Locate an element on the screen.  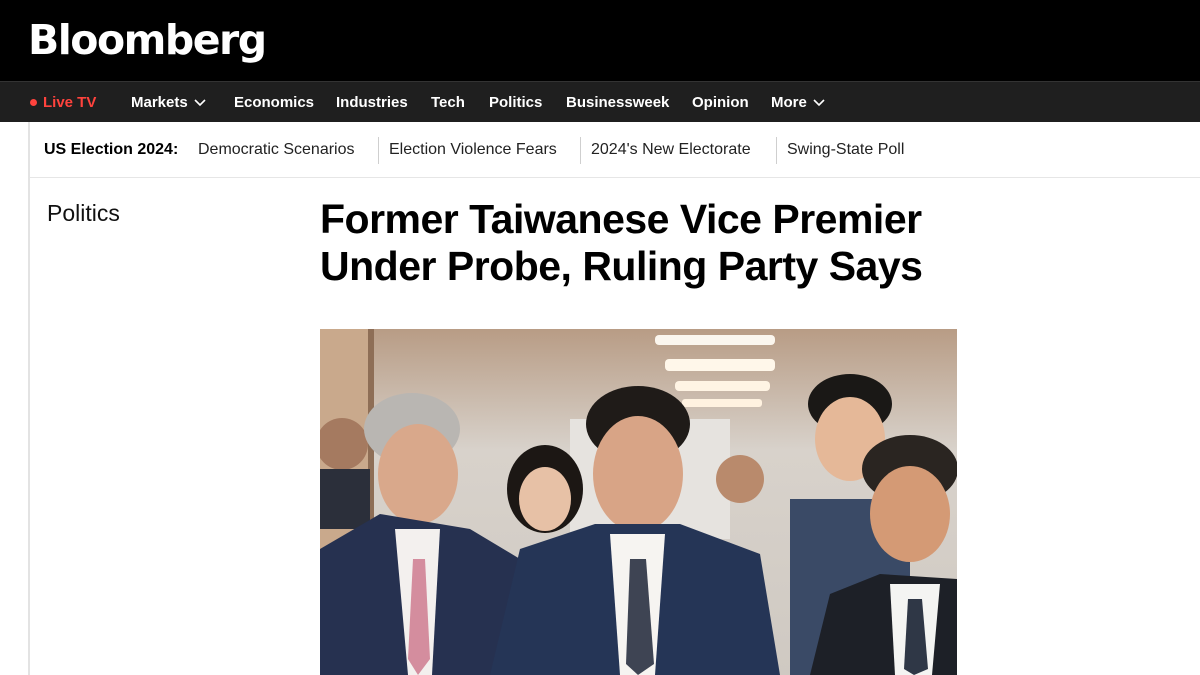
nav-tech: Tech is located at coordinates (448, 102).